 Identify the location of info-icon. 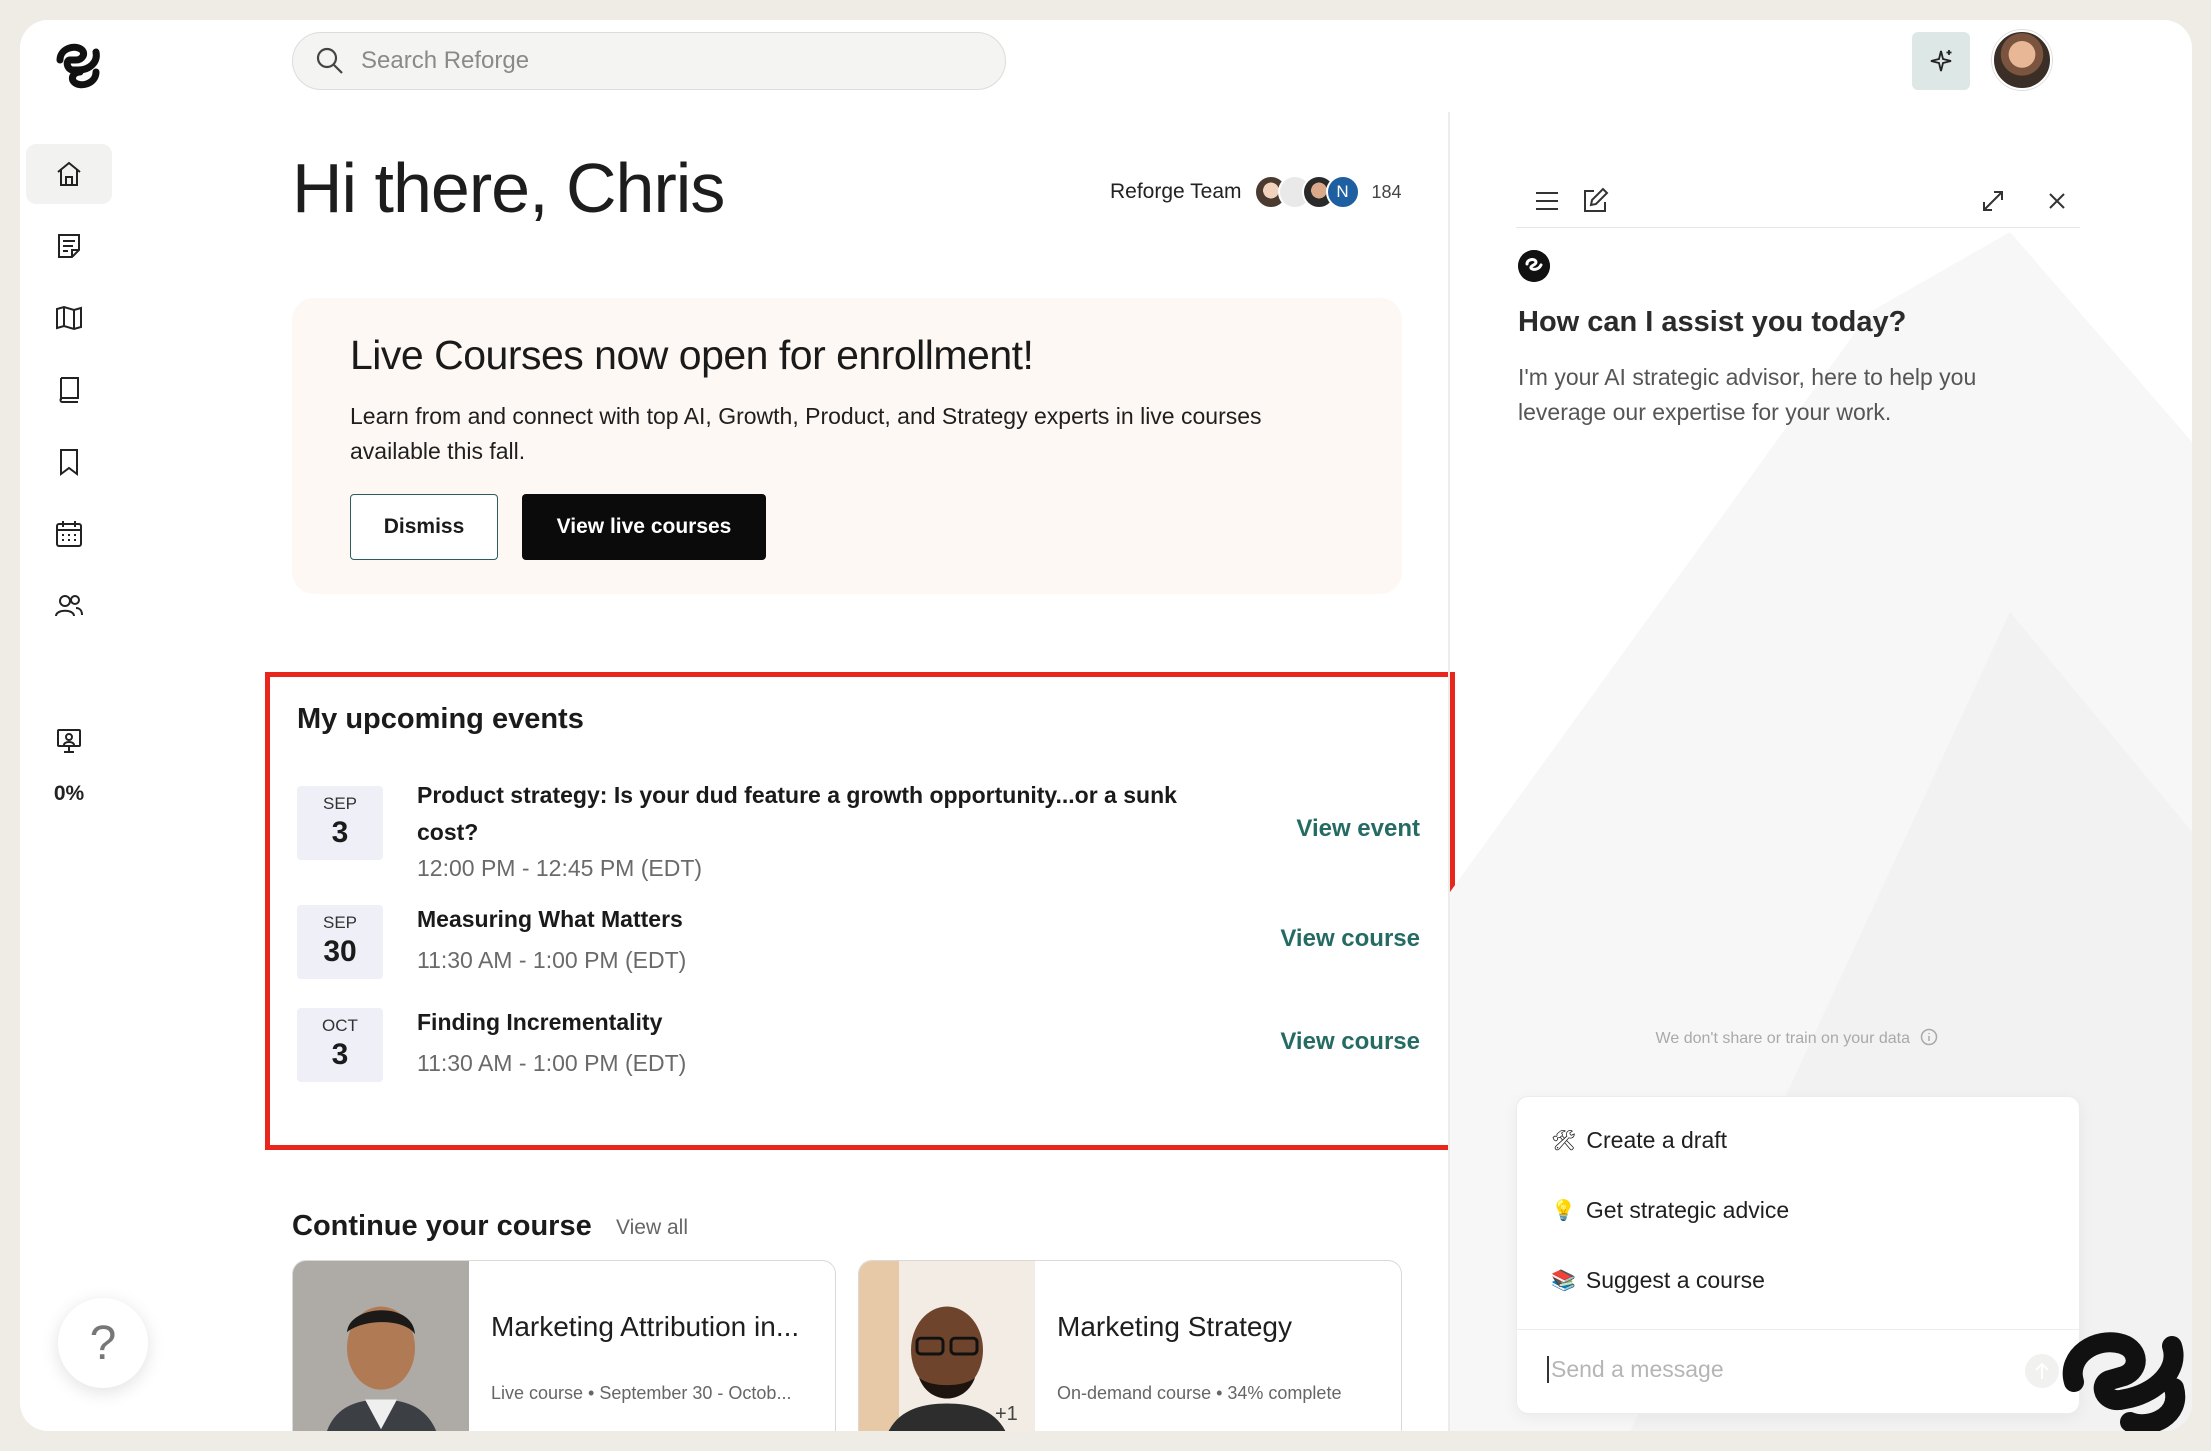
(1929, 1037).